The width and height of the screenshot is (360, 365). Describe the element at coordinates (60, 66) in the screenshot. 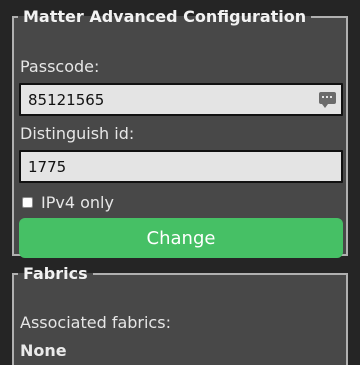

I see `passcode-label: Passcode:` at that location.